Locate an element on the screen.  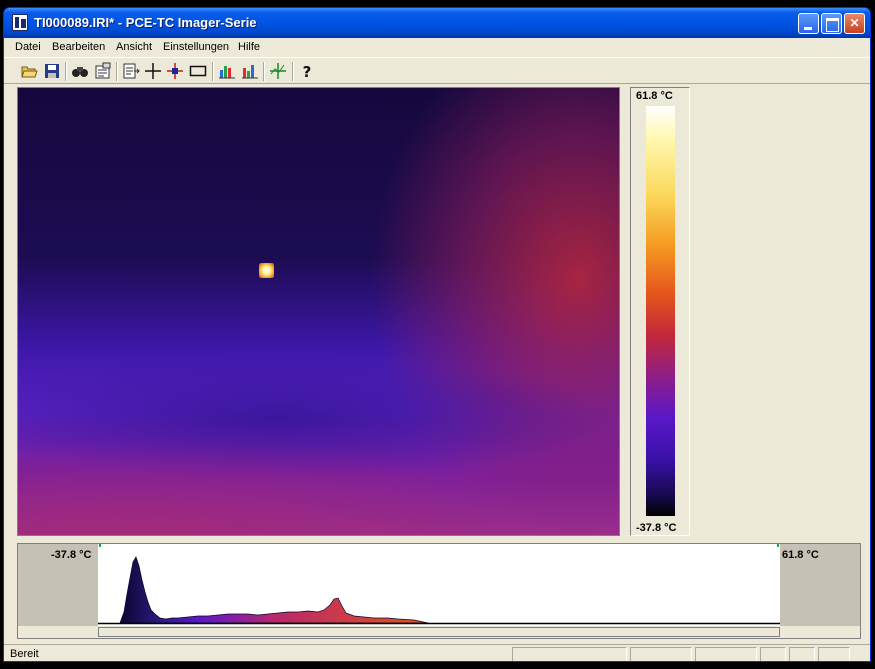
menu-ansicht: Ansicht is located at coordinates (134, 47).